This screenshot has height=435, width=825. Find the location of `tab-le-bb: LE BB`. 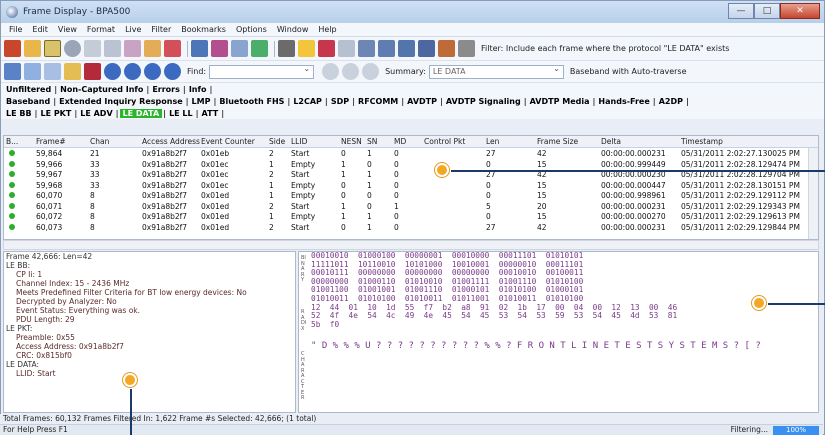

tab-le-bb: LE BB is located at coordinates (19, 113).